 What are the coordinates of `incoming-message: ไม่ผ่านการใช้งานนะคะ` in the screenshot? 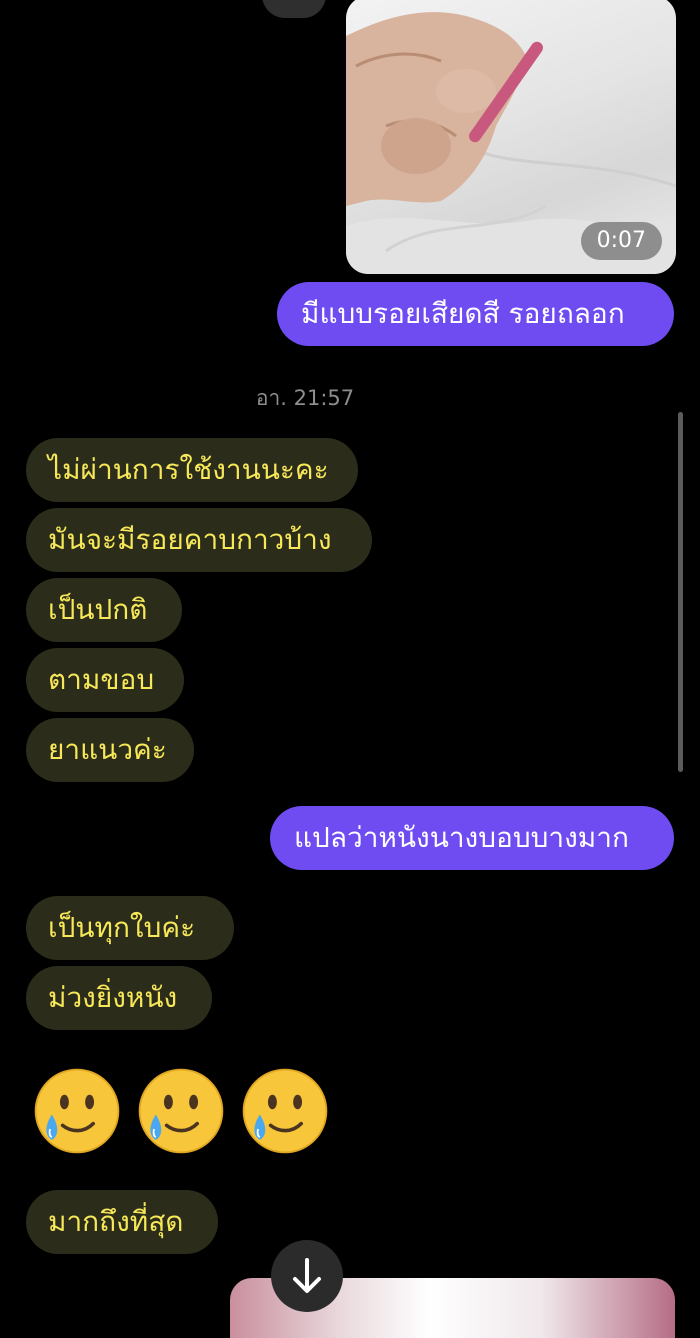 It's located at (192, 470).